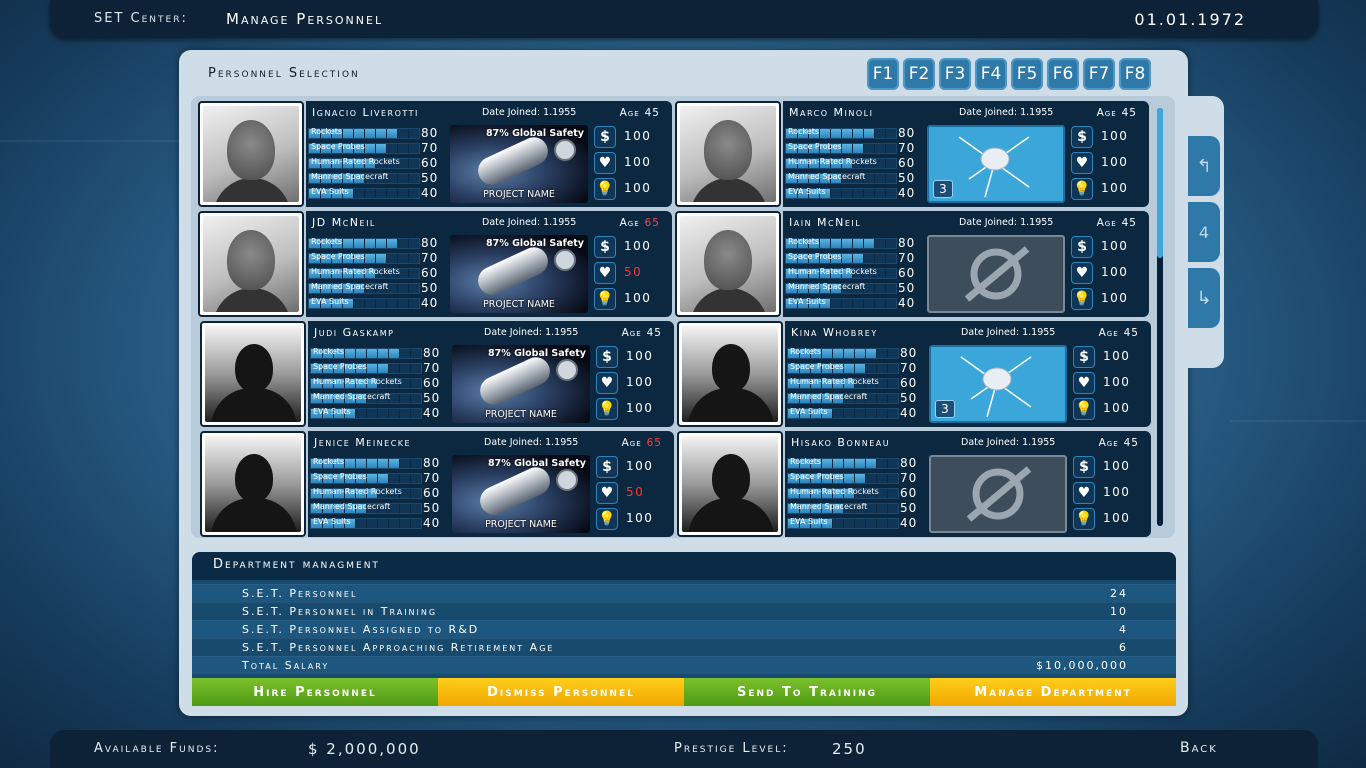 This screenshot has width=1366, height=768. What do you see at coordinates (834, 332) in the screenshot?
I see `personnel-name: Kina Whobrey` at bounding box center [834, 332].